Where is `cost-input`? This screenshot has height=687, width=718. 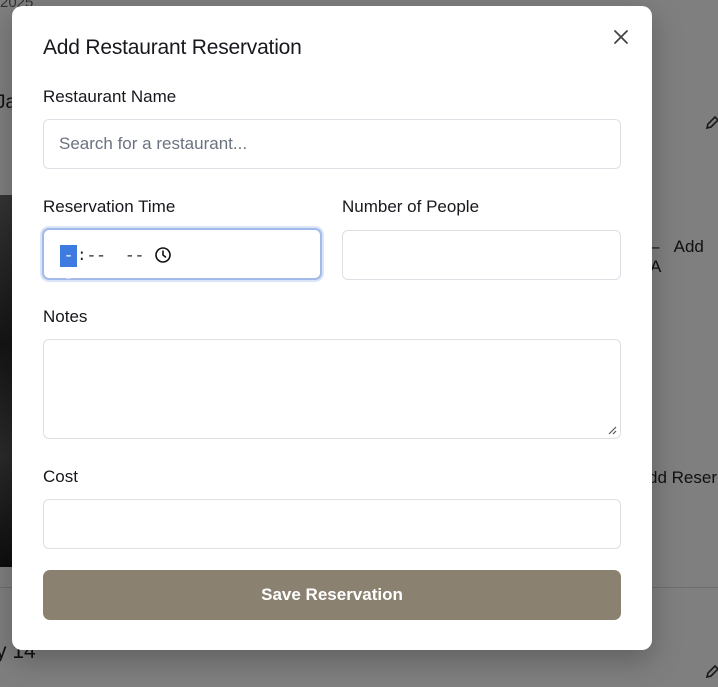
cost-input is located at coordinates (332, 524).